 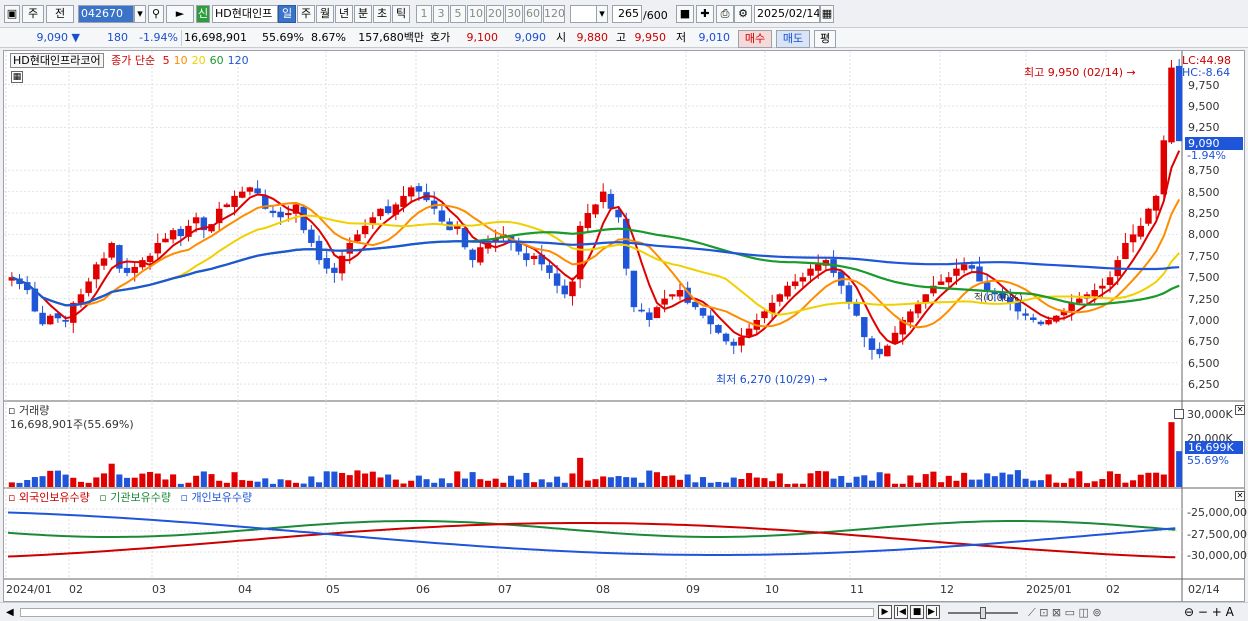 I want to click on period-tab-3: 년, so click(x=344, y=14).